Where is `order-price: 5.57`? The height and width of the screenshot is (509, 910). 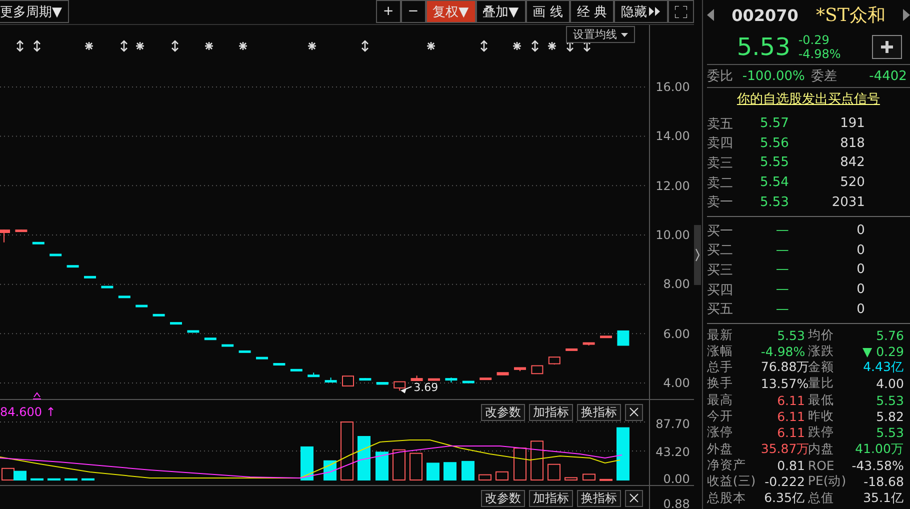 order-price: 5.57 is located at coordinates (773, 124).